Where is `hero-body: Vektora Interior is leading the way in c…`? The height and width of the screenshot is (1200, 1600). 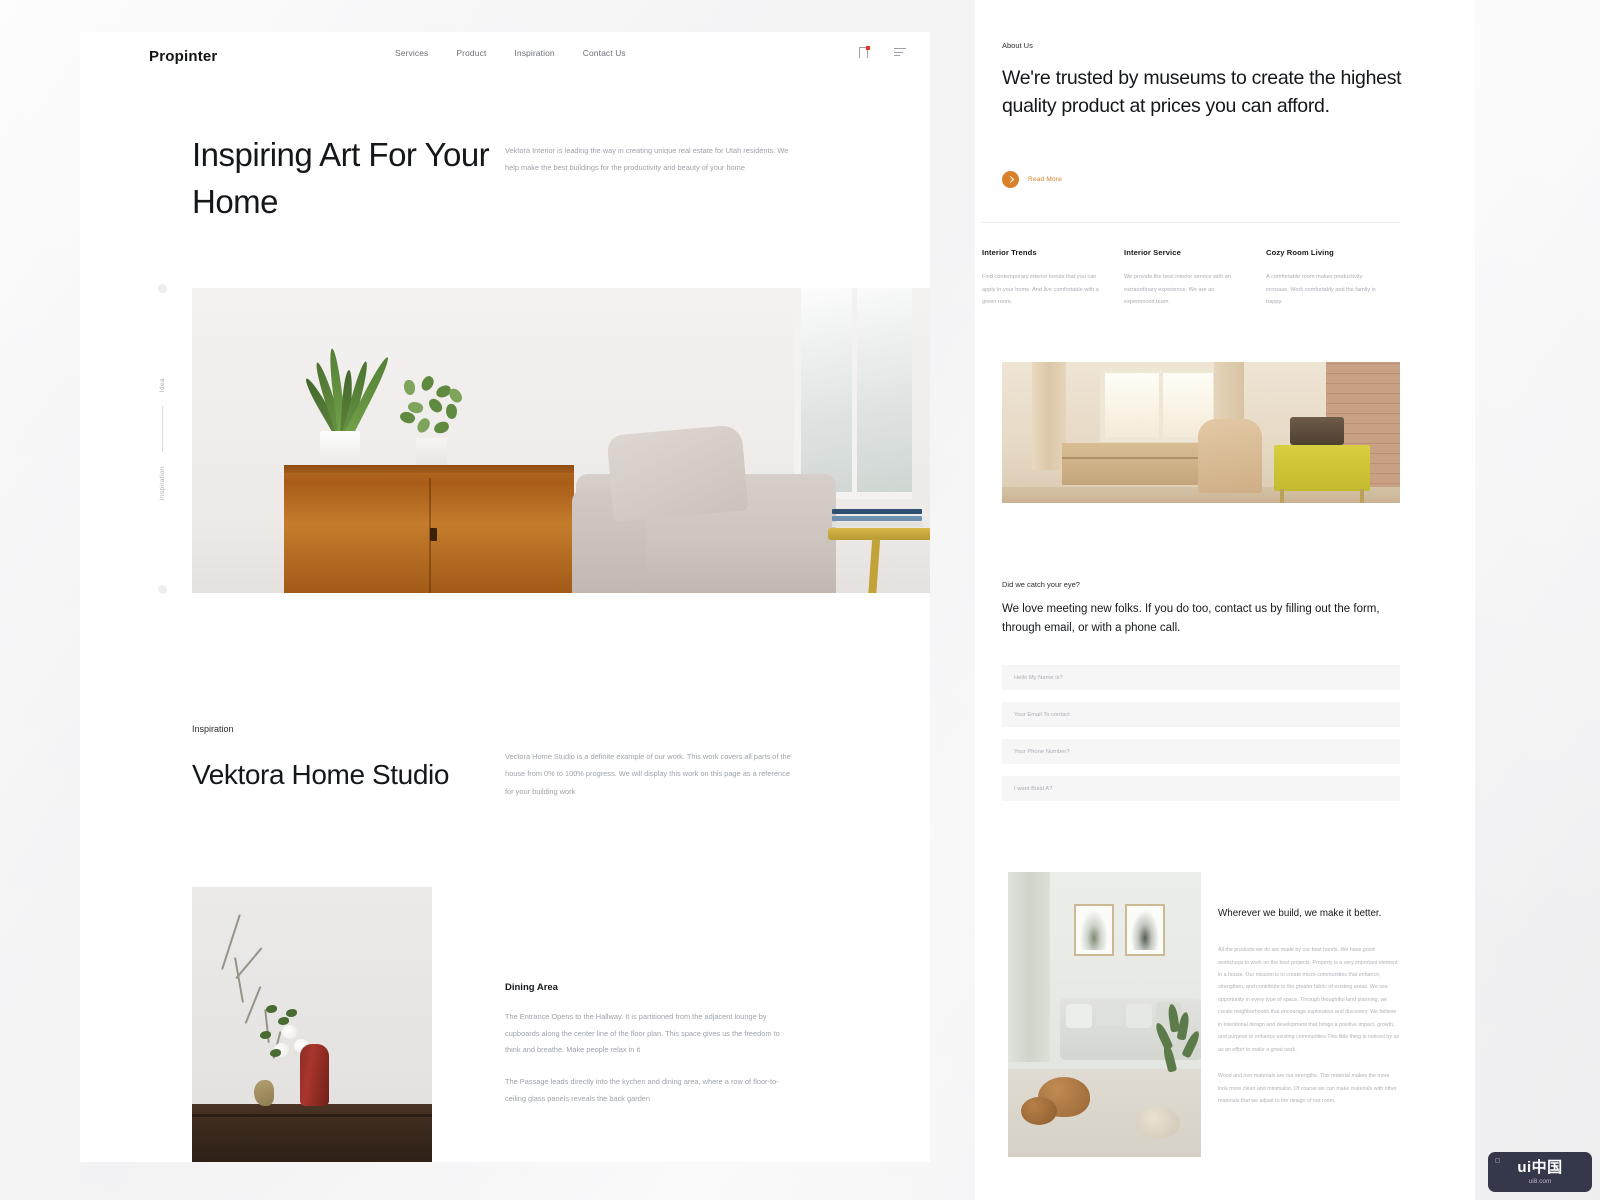 hero-body: Vektora Interior is leading the way in c… is located at coordinates (647, 159).